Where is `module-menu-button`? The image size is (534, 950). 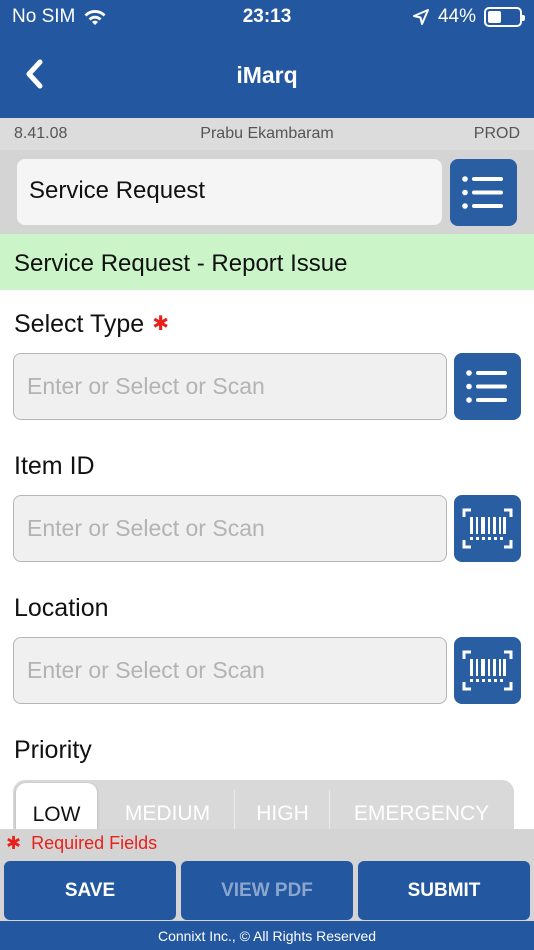 module-menu-button is located at coordinates (483, 192).